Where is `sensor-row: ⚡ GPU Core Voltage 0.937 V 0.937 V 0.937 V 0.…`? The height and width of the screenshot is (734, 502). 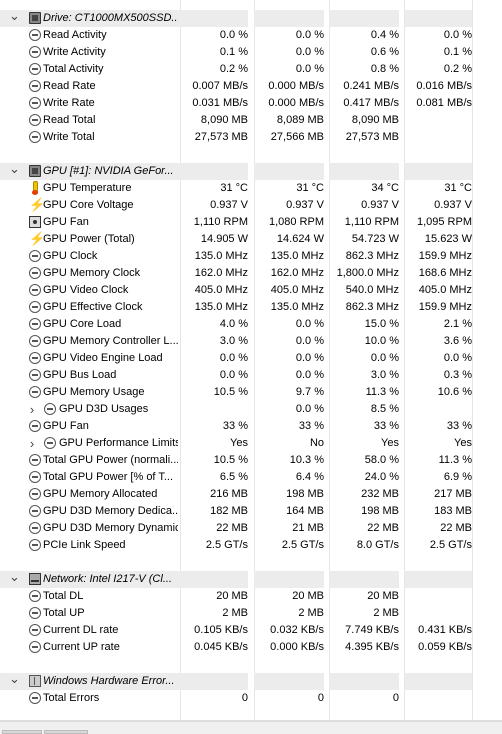 sensor-row: ⚡ GPU Core Voltage 0.937 V 0.937 V 0.937 V 0.… is located at coordinates (251, 205).